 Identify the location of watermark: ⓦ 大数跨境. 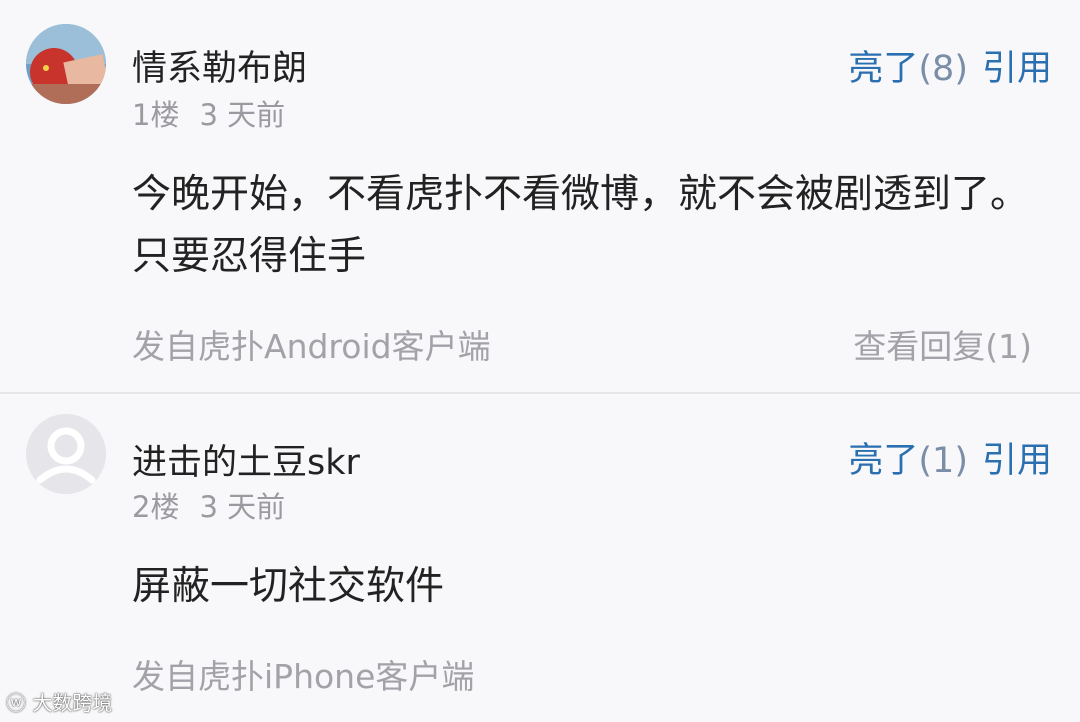
(59, 701).